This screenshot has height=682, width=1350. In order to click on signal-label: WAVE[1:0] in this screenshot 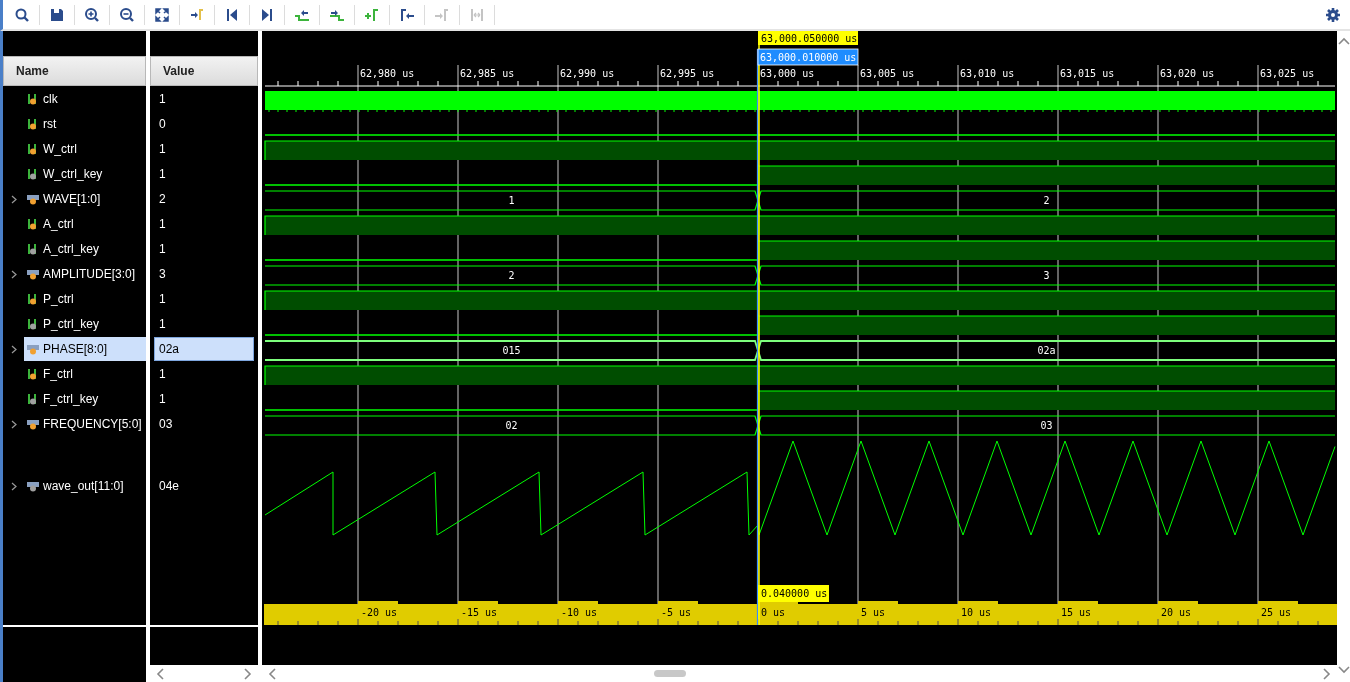, I will do `click(72, 198)`.